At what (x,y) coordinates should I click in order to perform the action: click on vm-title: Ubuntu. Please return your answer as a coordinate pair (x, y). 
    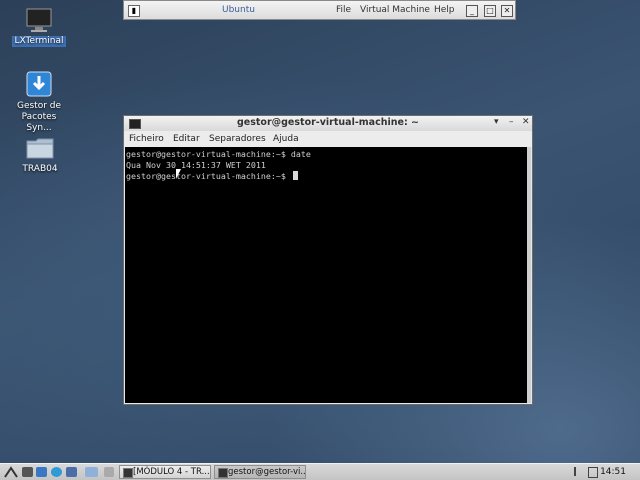
    Looking at the image, I should click on (238, 10).